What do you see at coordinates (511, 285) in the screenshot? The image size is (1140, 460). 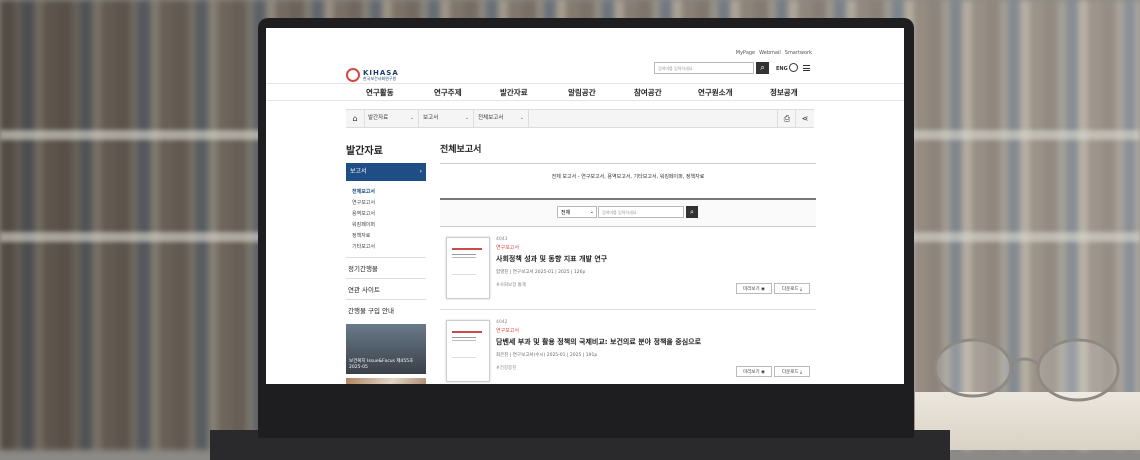 I see `report-tag: #사회보장 통계` at bounding box center [511, 285].